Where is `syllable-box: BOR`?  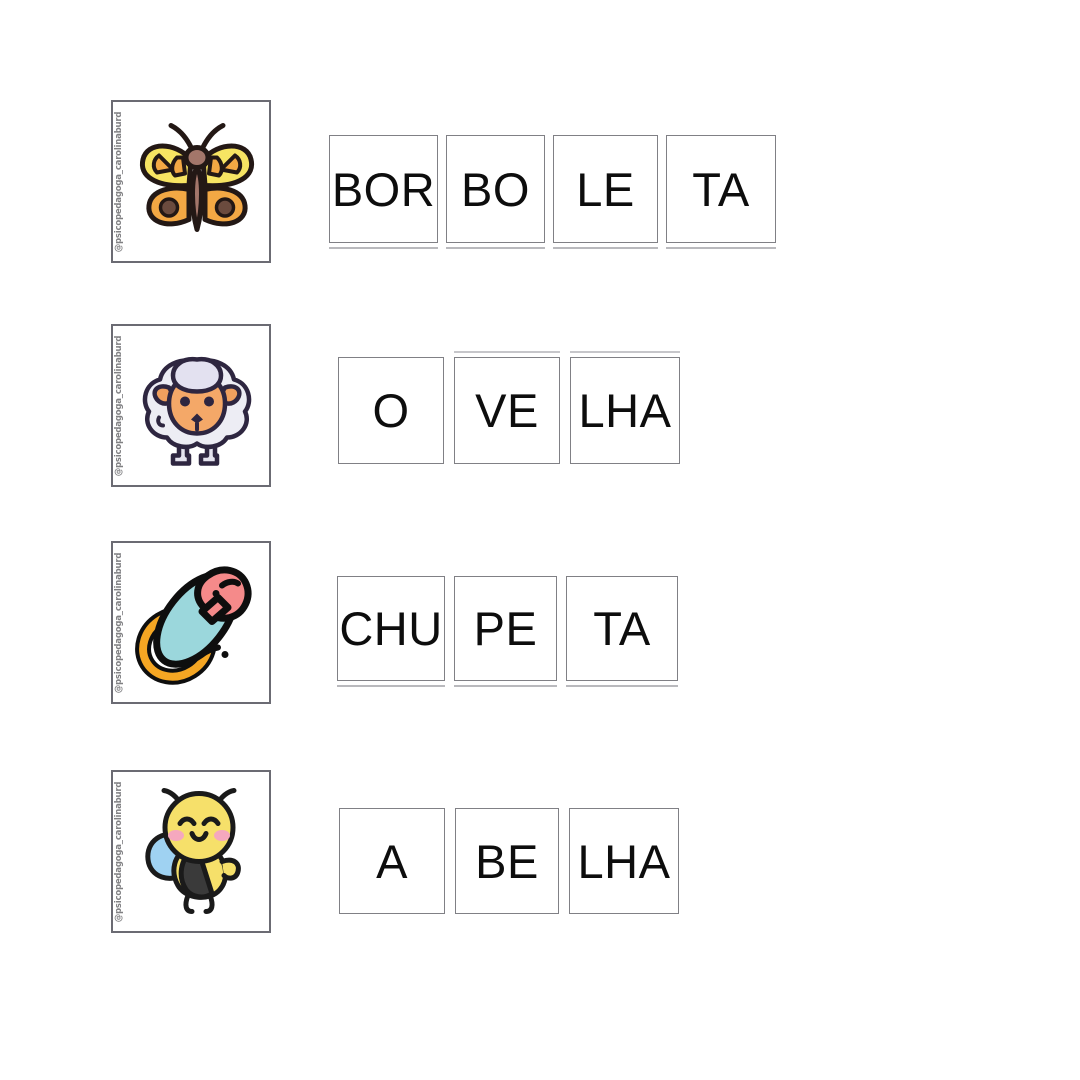 syllable-box: BOR is located at coordinates (383, 192).